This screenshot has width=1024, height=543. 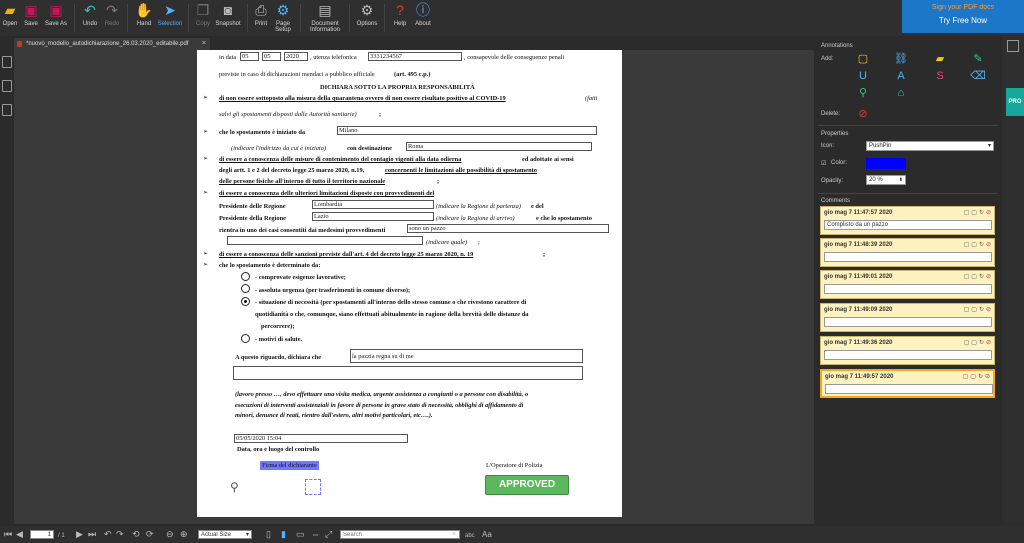 What do you see at coordinates (400, 534) in the screenshot?
I see `search-input` at bounding box center [400, 534].